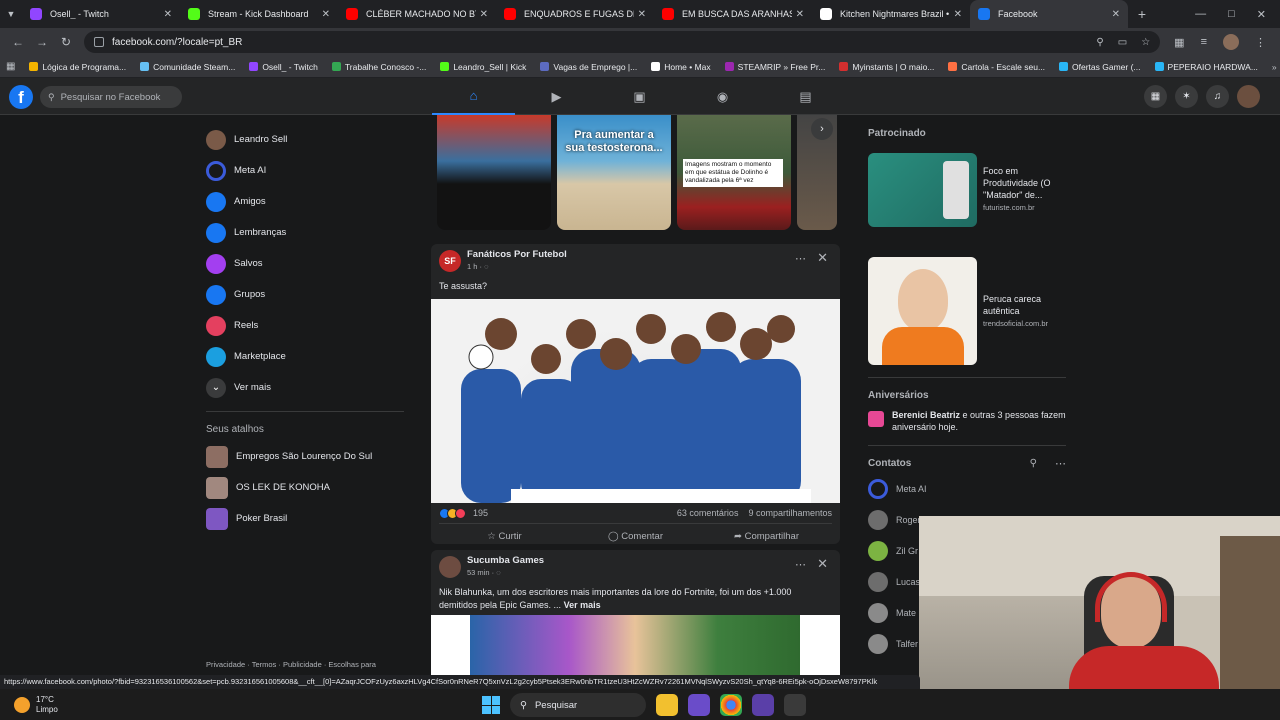  Describe the element at coordinates (42, 42) in the screenshot. I see `forward-icon: →` at that location.